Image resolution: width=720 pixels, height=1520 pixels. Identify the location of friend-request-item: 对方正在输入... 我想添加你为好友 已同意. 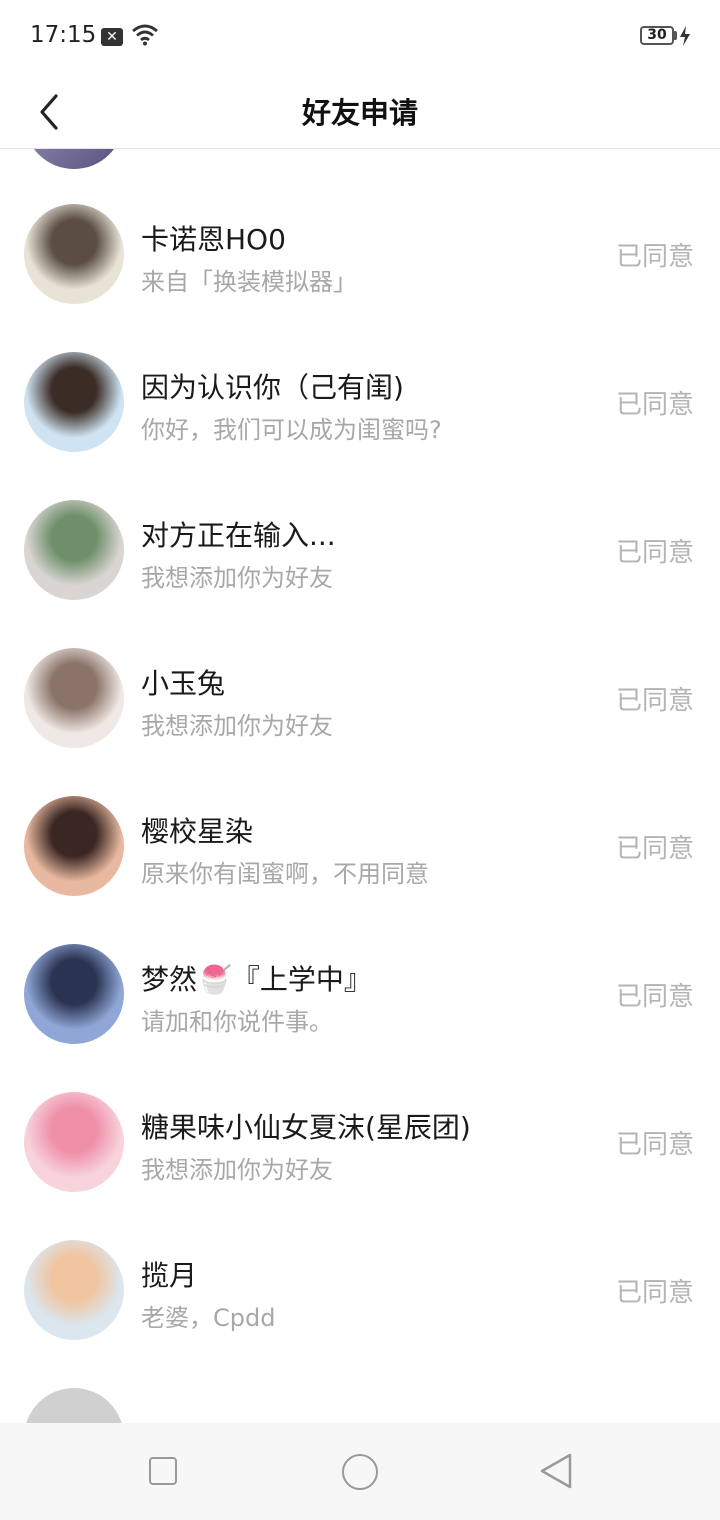
(360, 550).